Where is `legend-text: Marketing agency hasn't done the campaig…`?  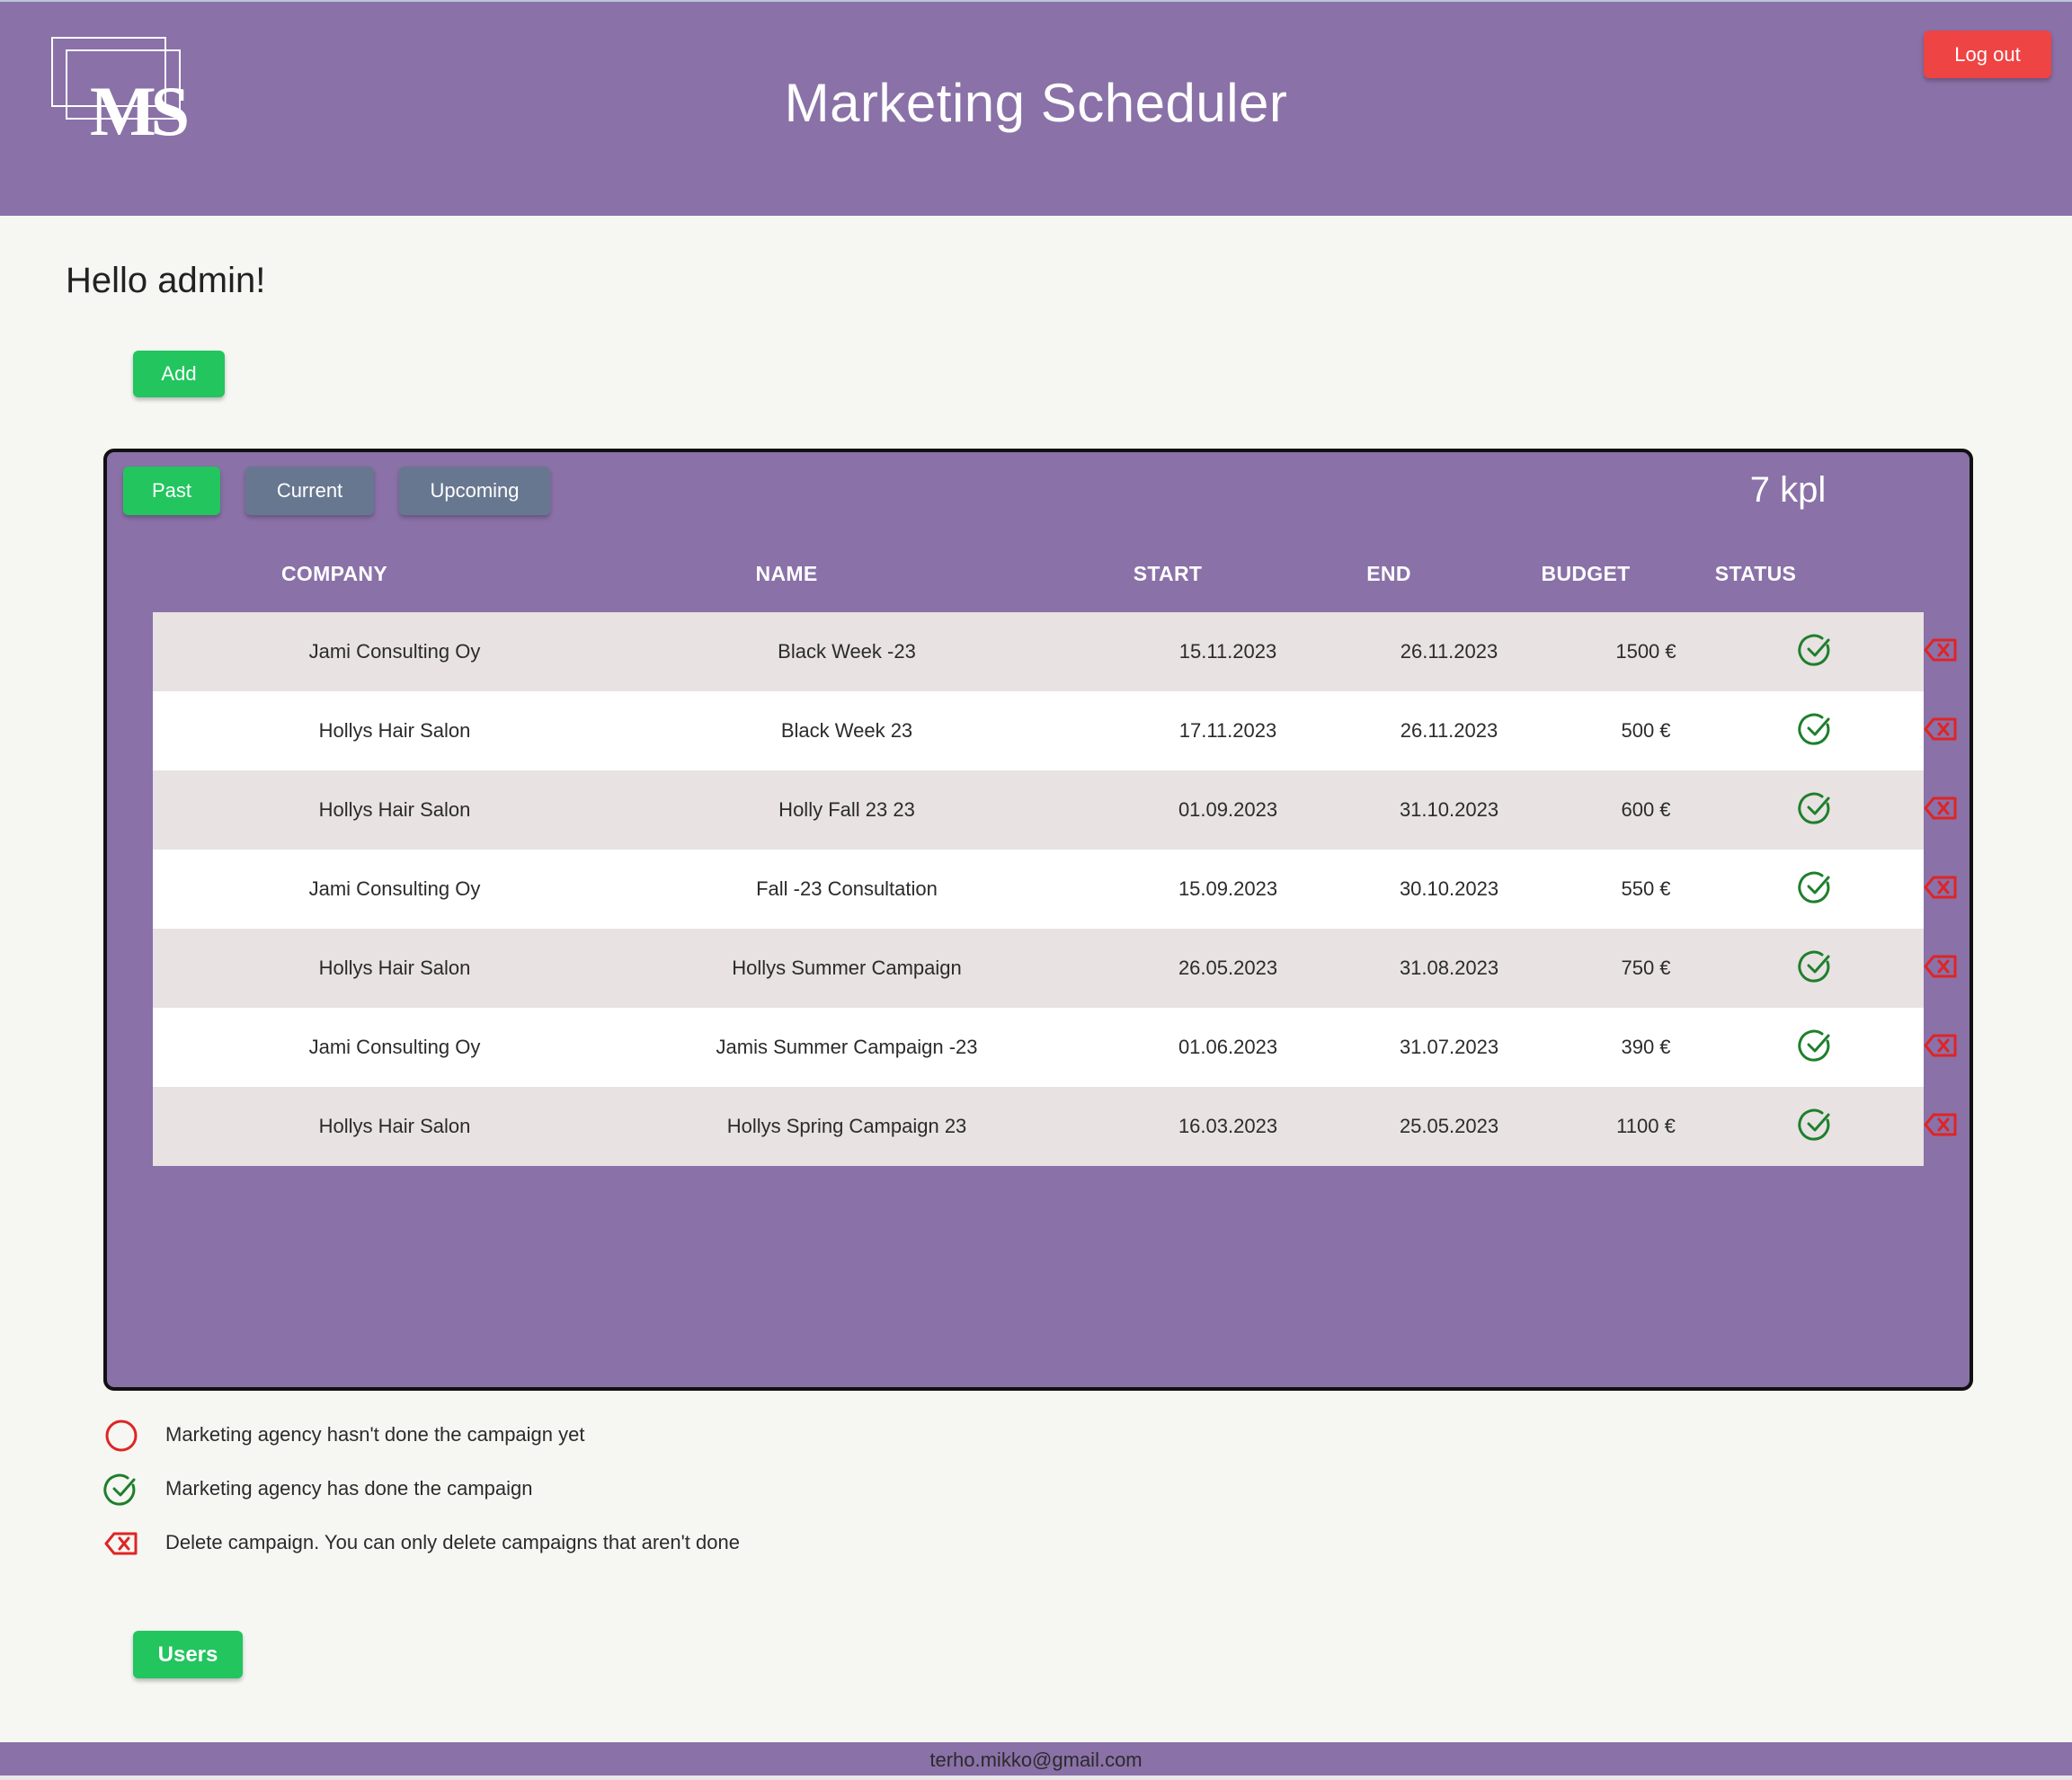
legend-text: Marketing agency hasn't done the campaig… is located at coordinates (375, 1434).